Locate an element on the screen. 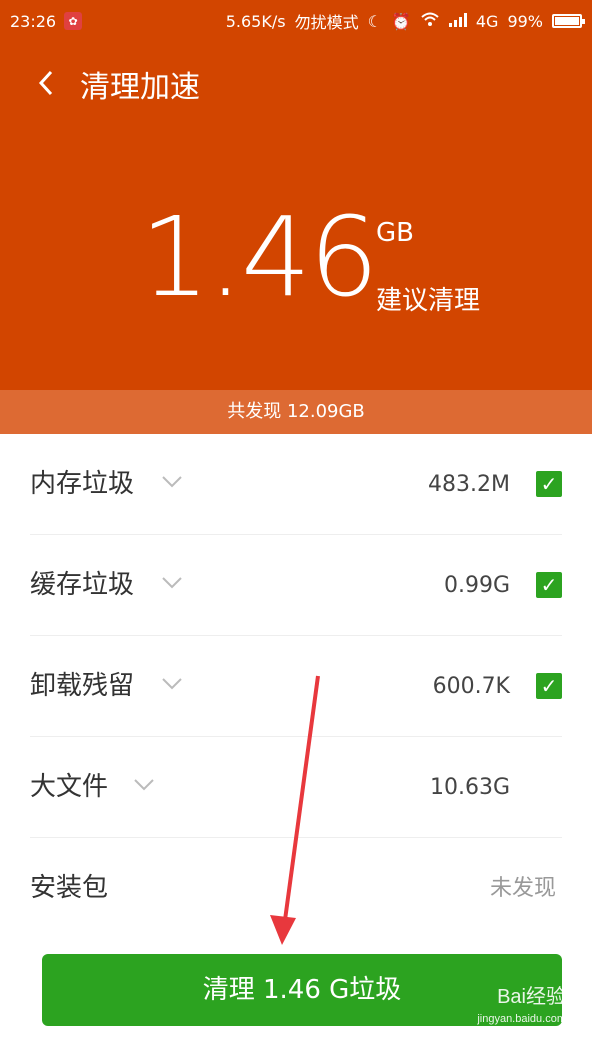 Image resolution: width=592 pixels, height=1043 pixels. item-size: 483.2M is located at coordinates (469, 484).